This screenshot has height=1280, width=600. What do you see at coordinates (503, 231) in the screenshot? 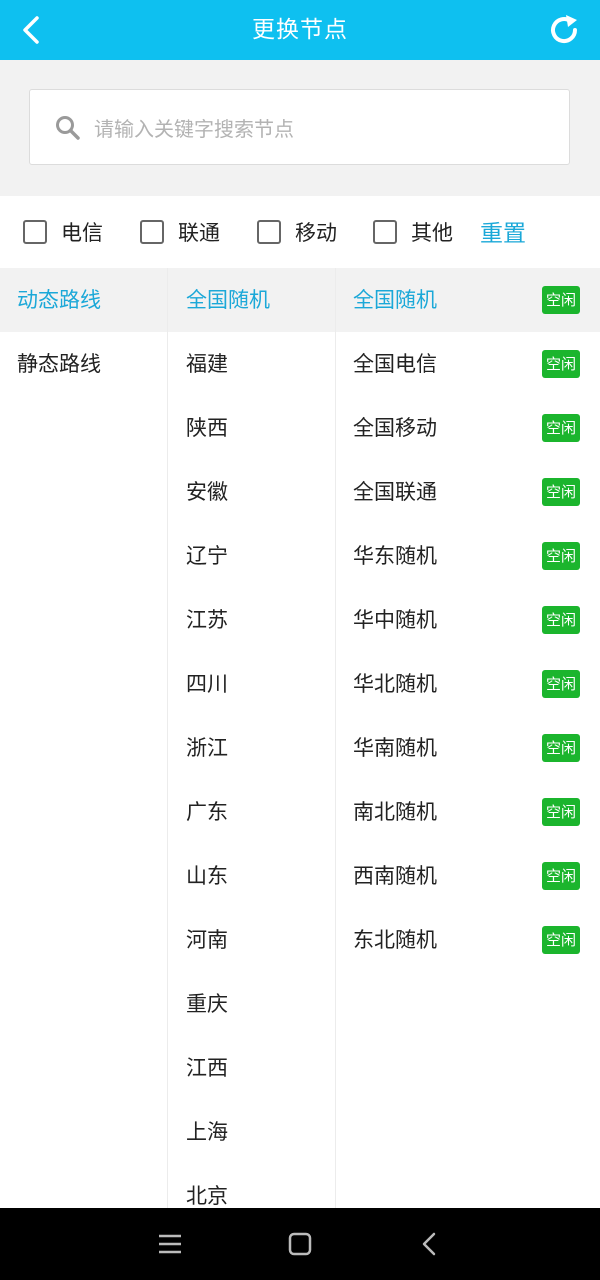
I see `reset-button: 重置` at bounding box center [503, 231].